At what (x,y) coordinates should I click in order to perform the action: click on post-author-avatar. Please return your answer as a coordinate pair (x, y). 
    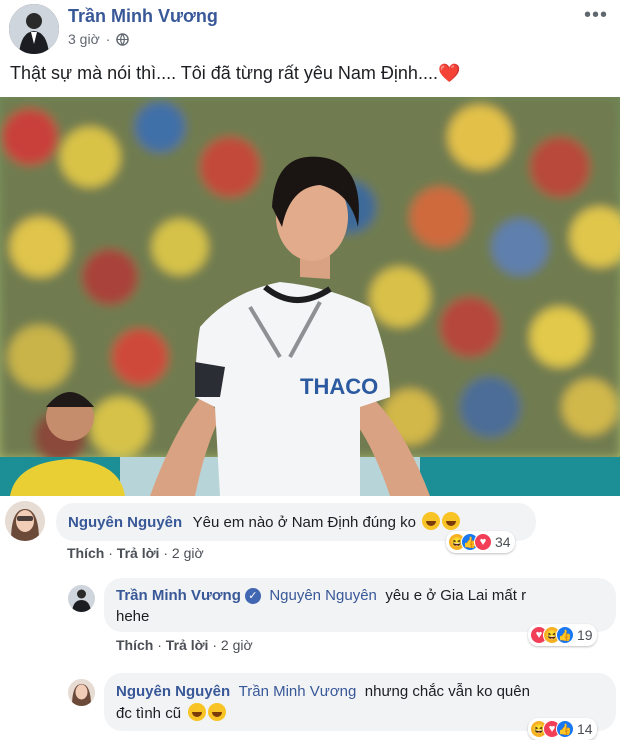
    Looking at the image, I should click on (34, 29).